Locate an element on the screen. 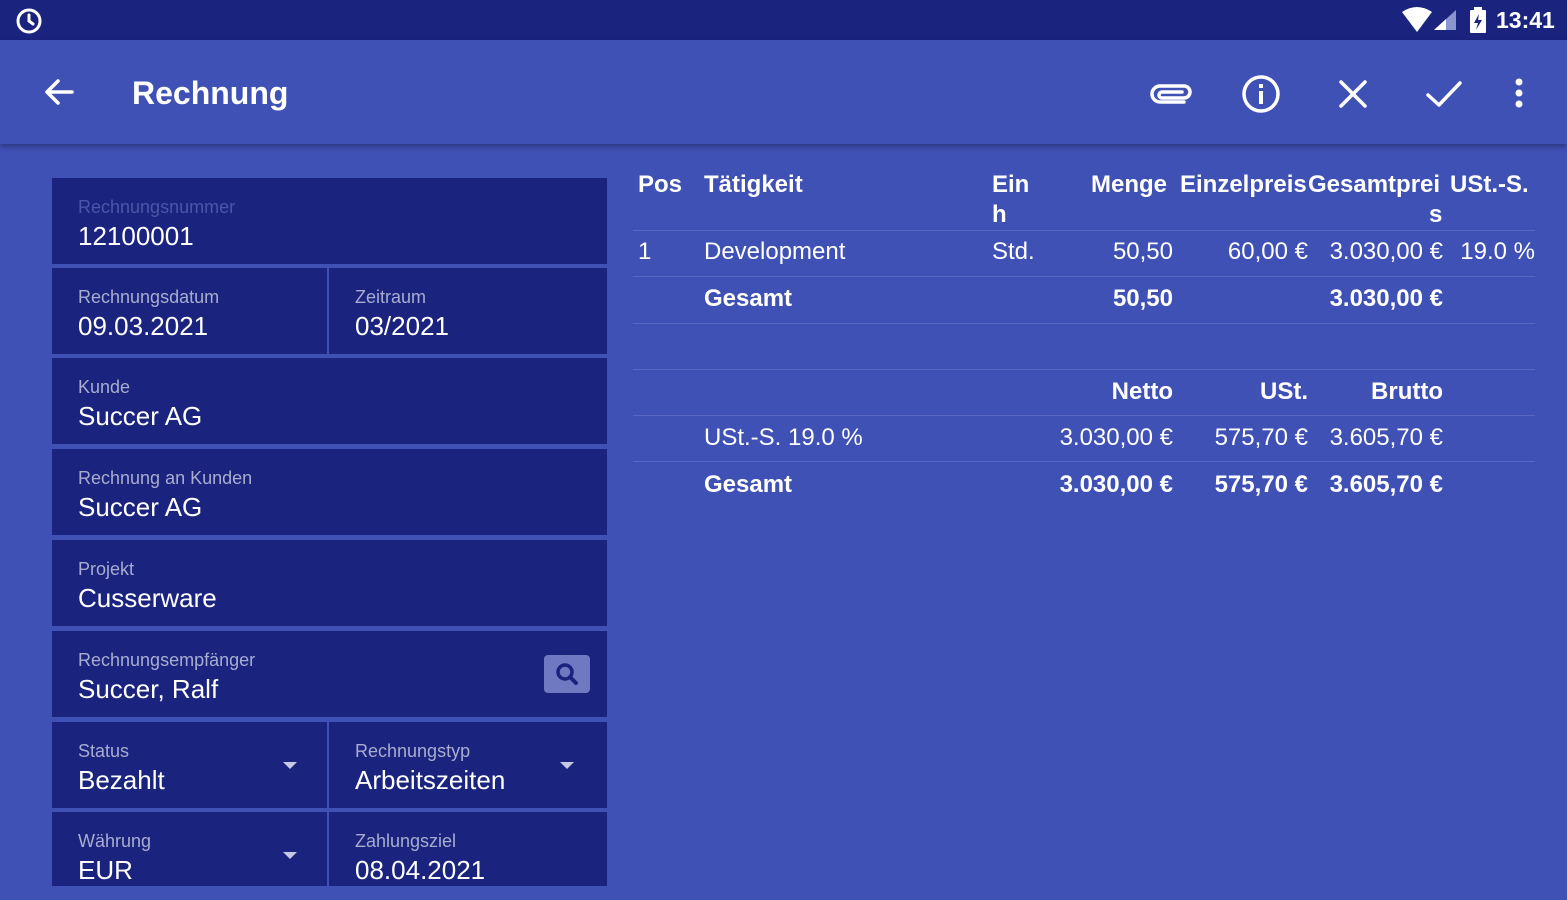 The height and width of the screenshot is (900, 1567). tax-row-label: USt.-S. 19.0 % is located at coordinates (783, 437).